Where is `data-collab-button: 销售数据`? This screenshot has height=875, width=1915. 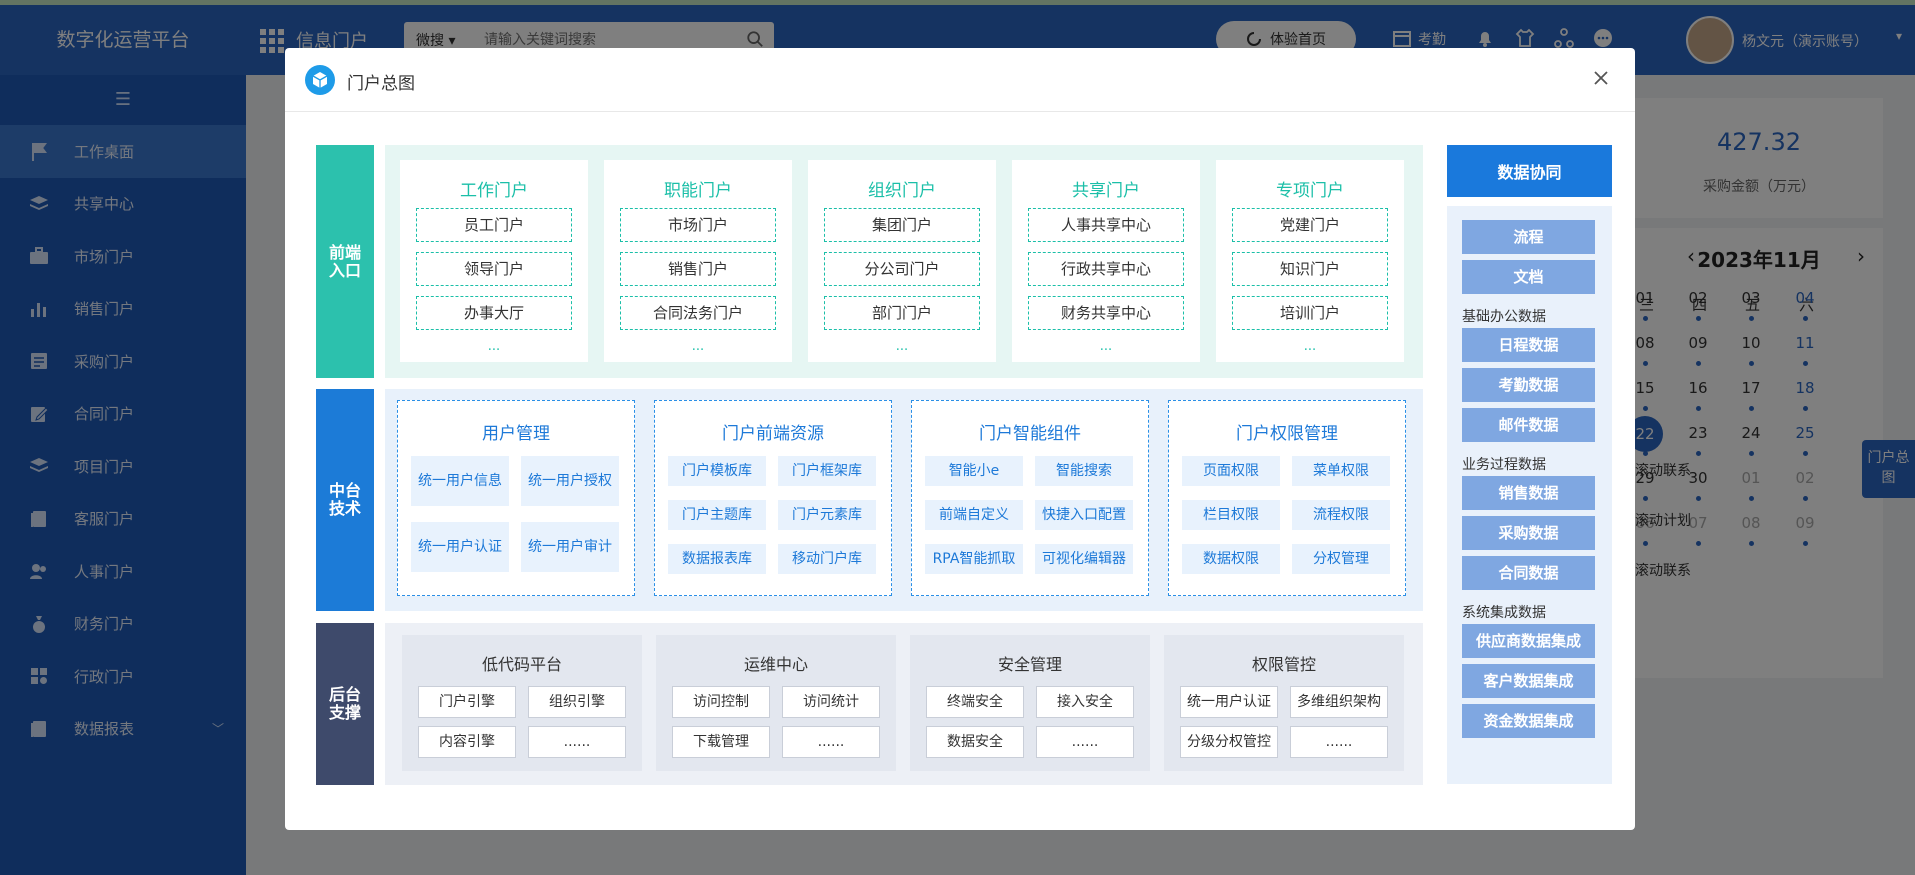 data-collab-button: 销售数据 is located at coordinates (1528, 493).